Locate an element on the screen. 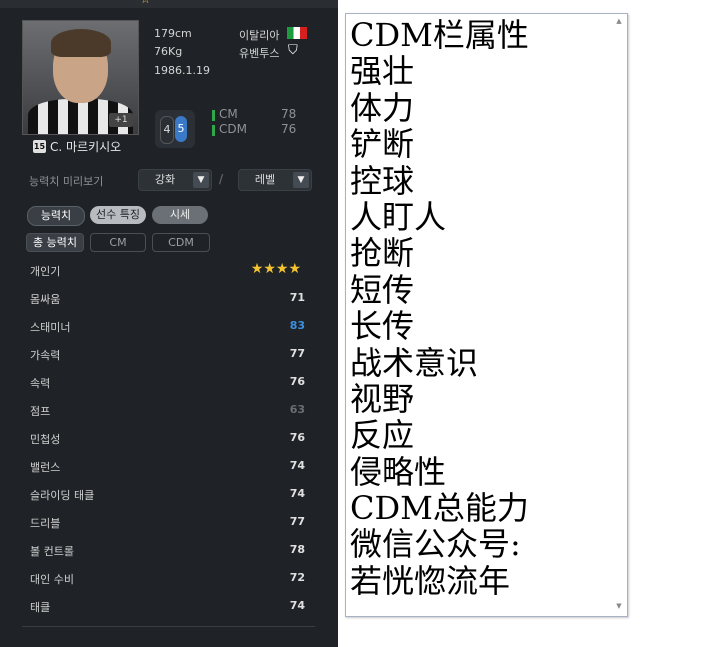 Image resolution: width=707 pixels, height=647 pixels. player-weight: 76Kg is located at coordinates (168, 51).